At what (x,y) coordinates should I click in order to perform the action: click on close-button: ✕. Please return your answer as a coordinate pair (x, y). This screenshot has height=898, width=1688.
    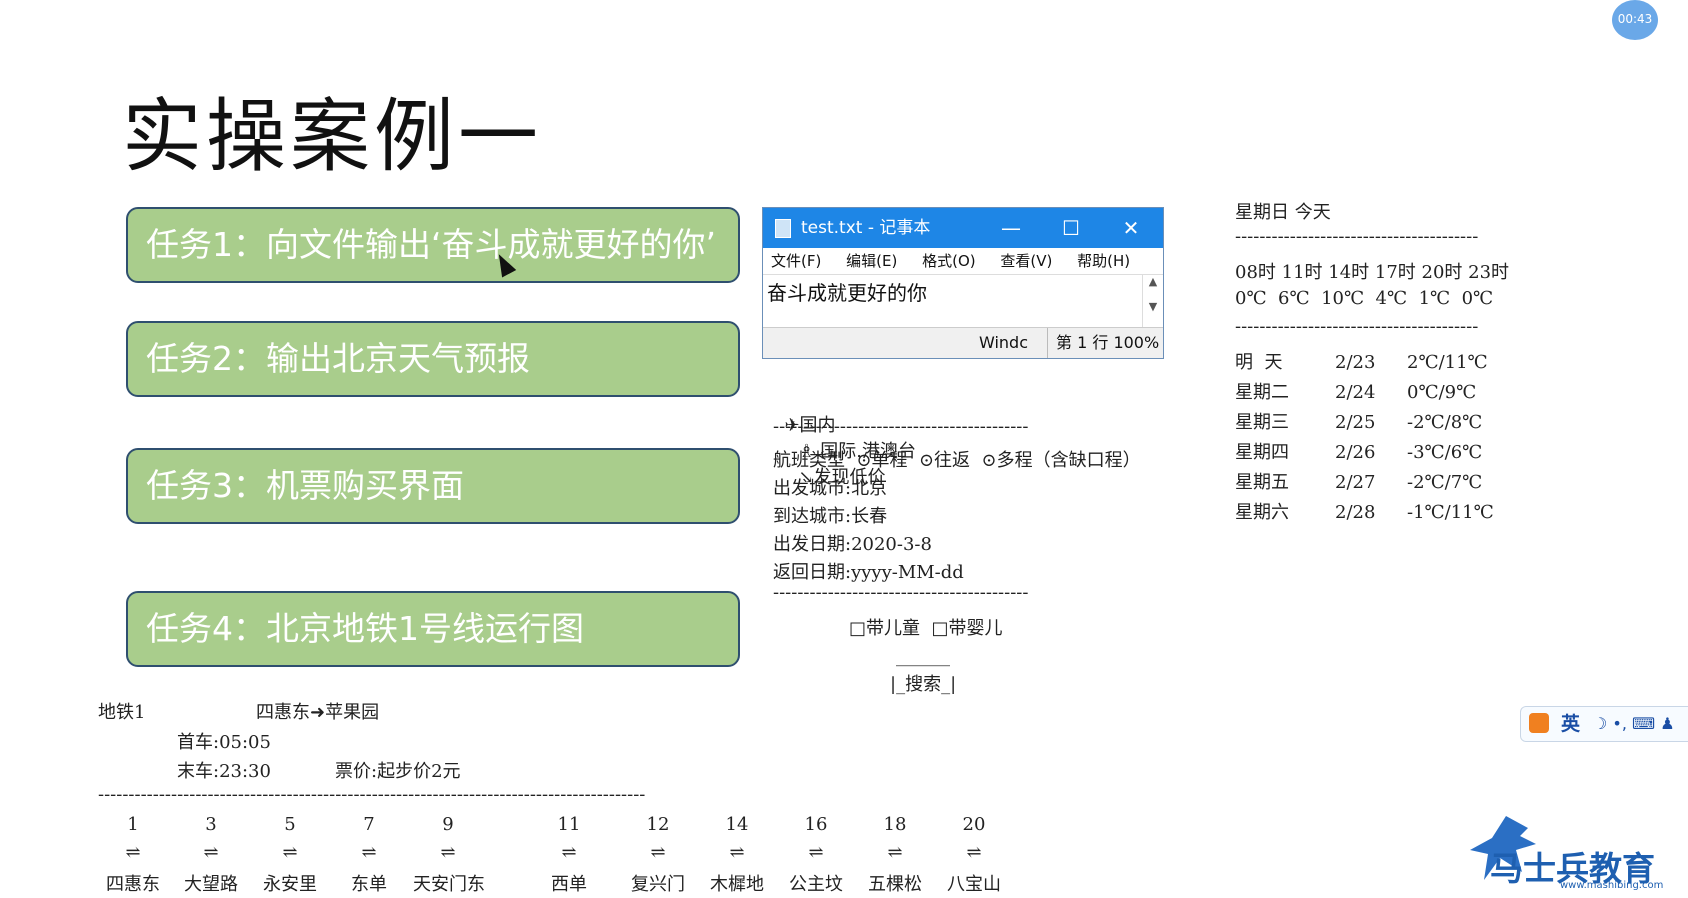
    Looking at the image, I should click on (1131, 228).